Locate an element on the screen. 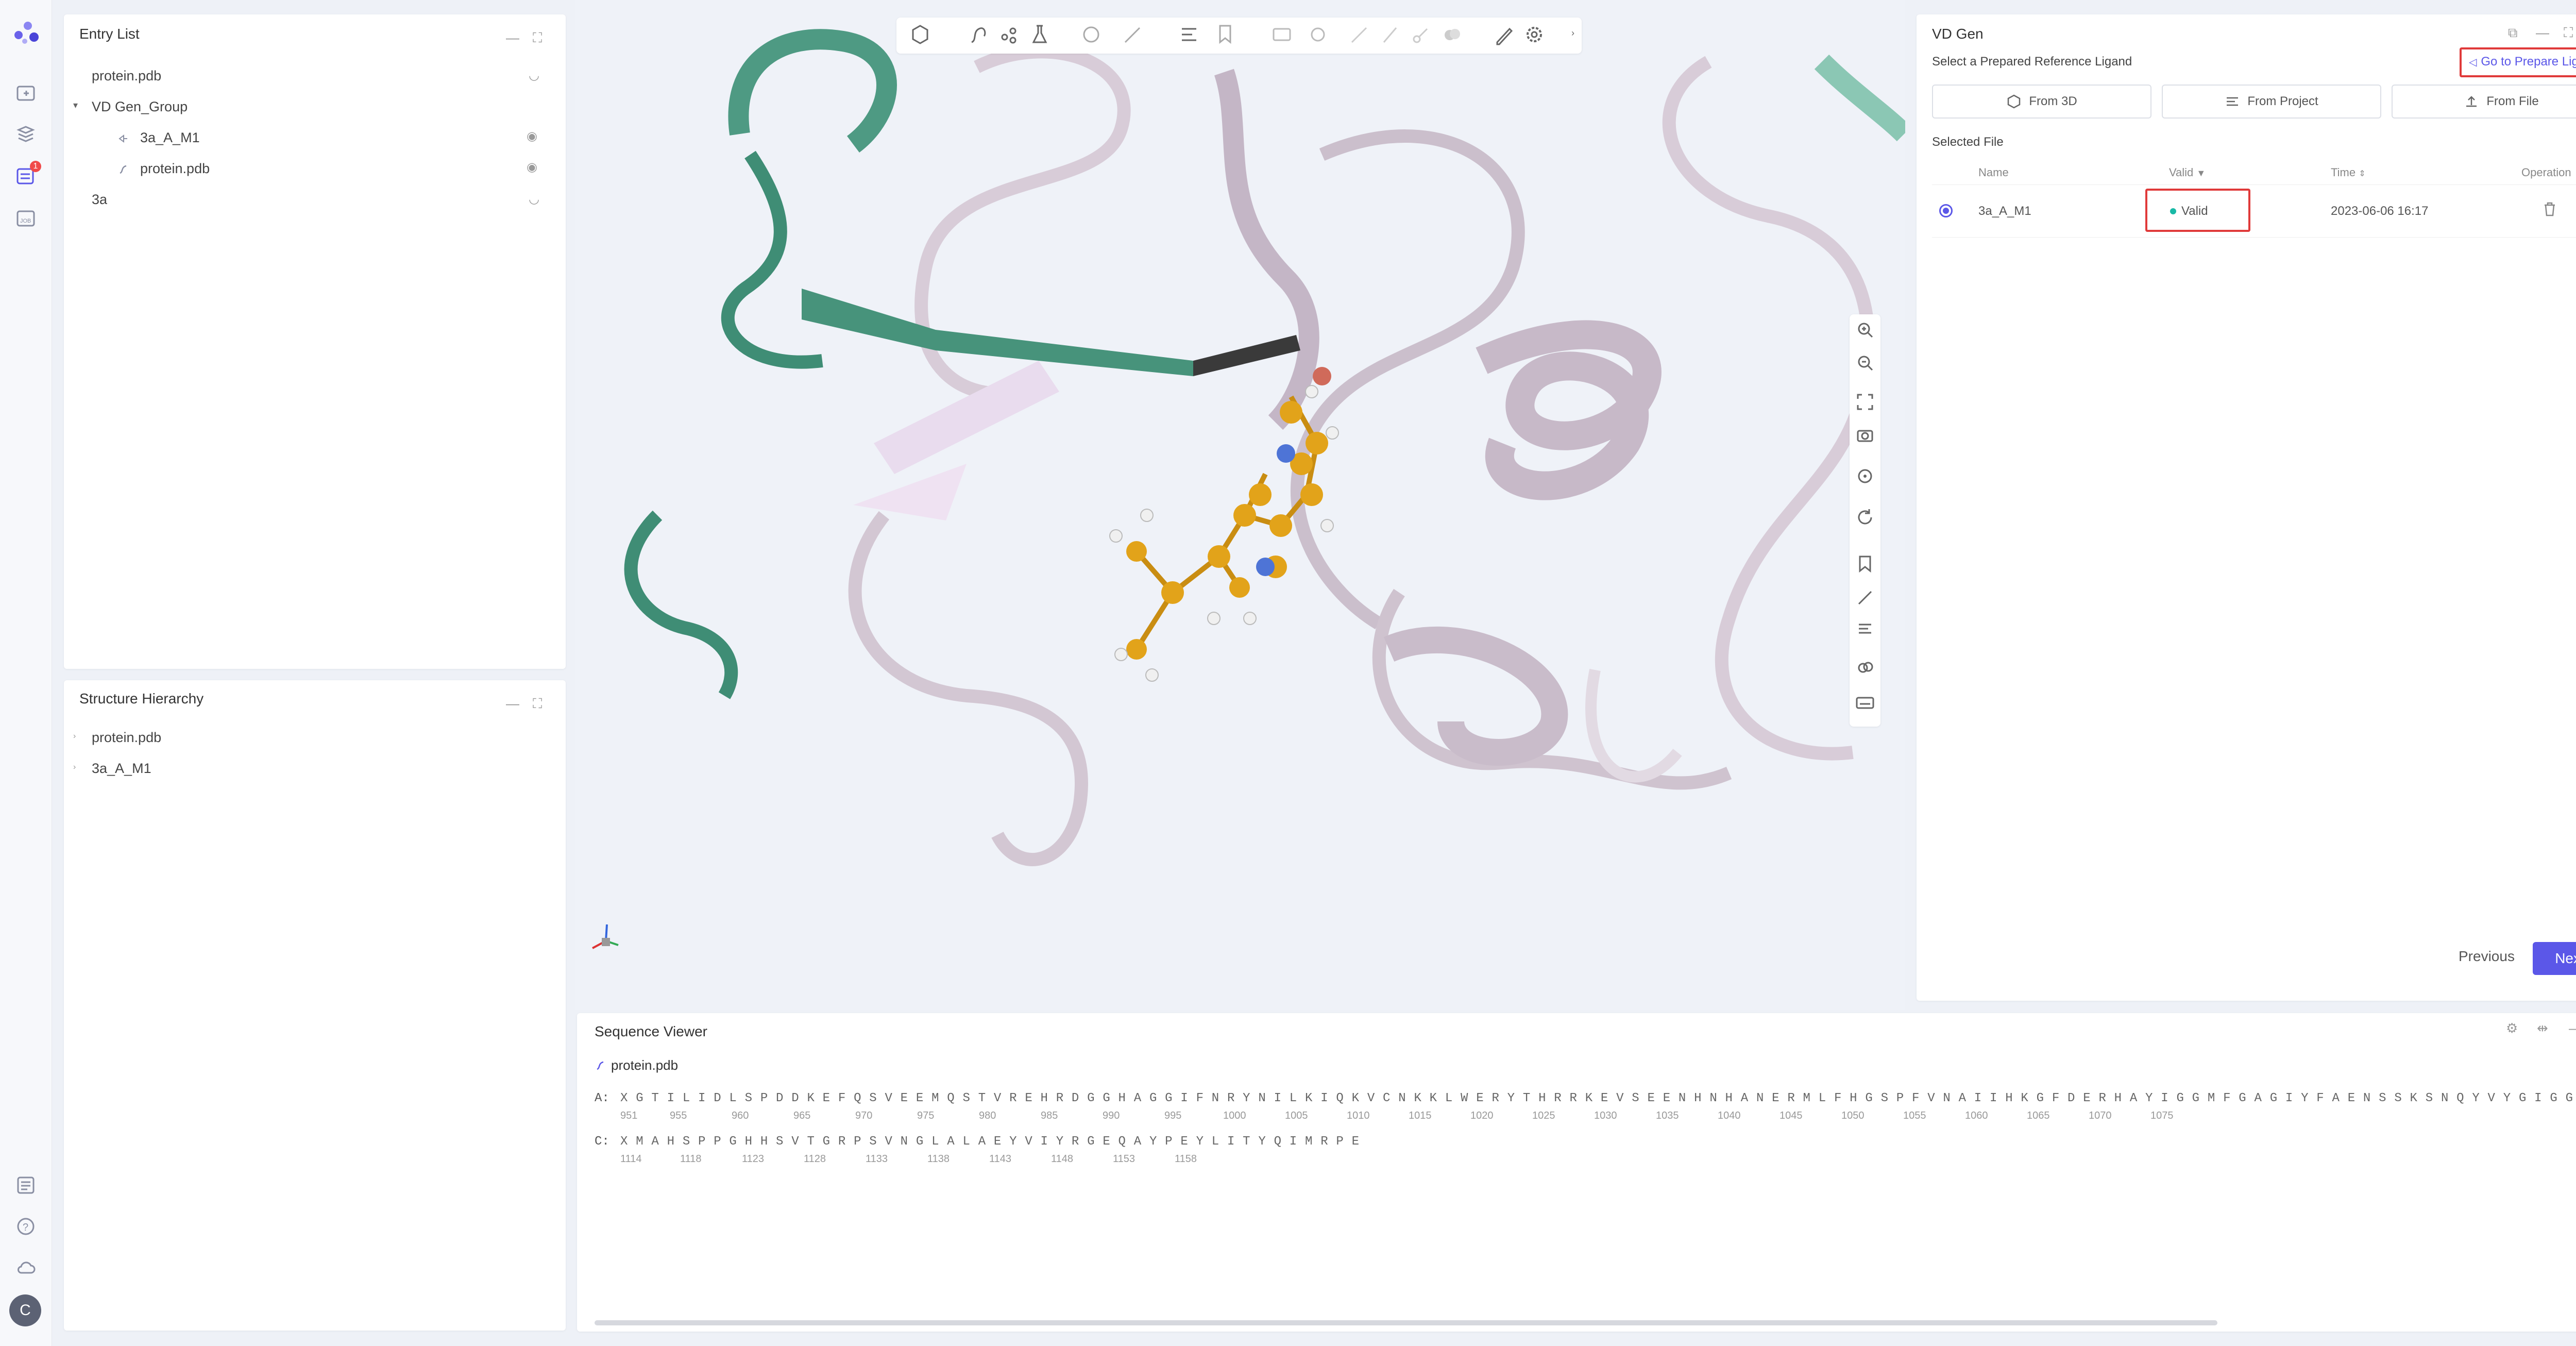 Image resolution: width=2576 pixels, height=1346 pixels. filter-icon: ▼ is located at coordinates (2201, 173).